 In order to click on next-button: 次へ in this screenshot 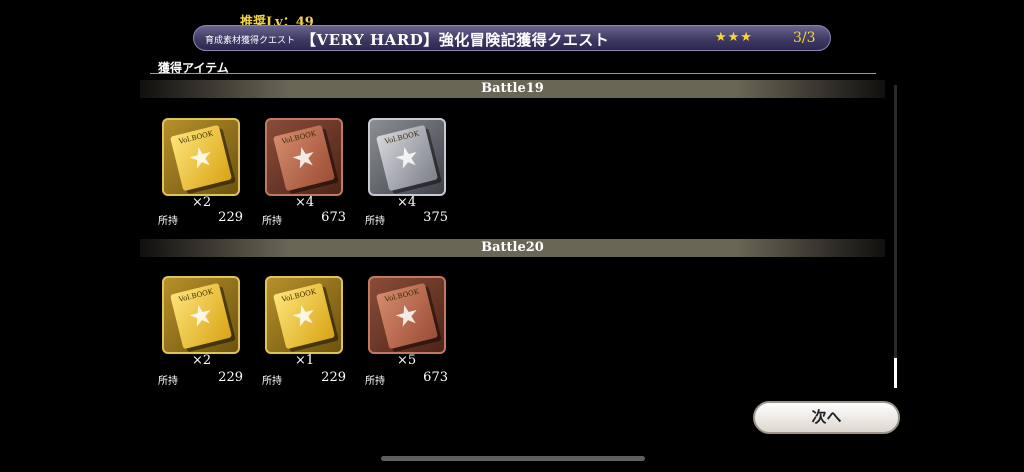, I will do `click(826, 417)`.